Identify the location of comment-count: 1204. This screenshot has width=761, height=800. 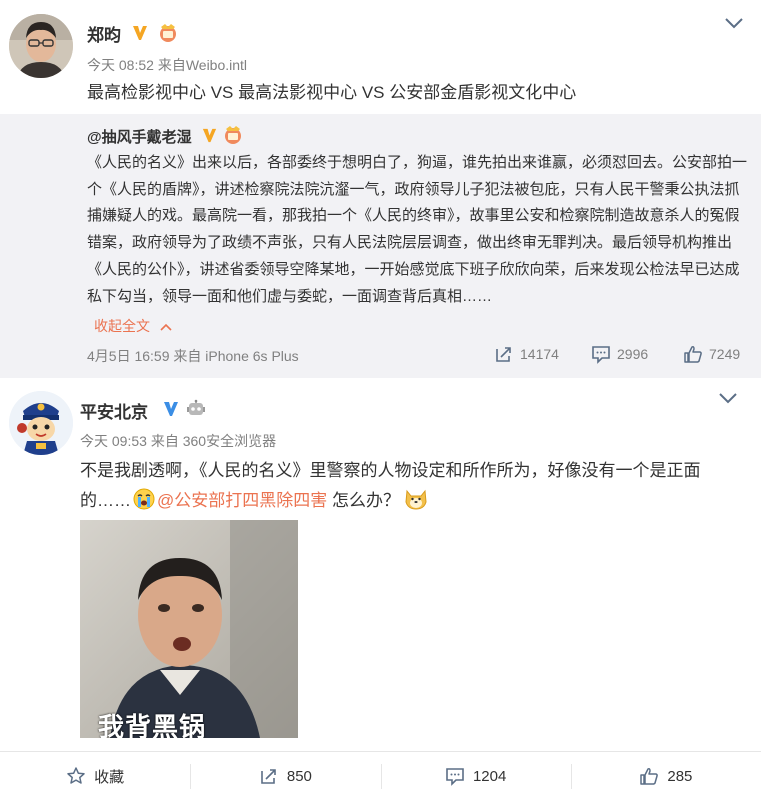
(489, 776).